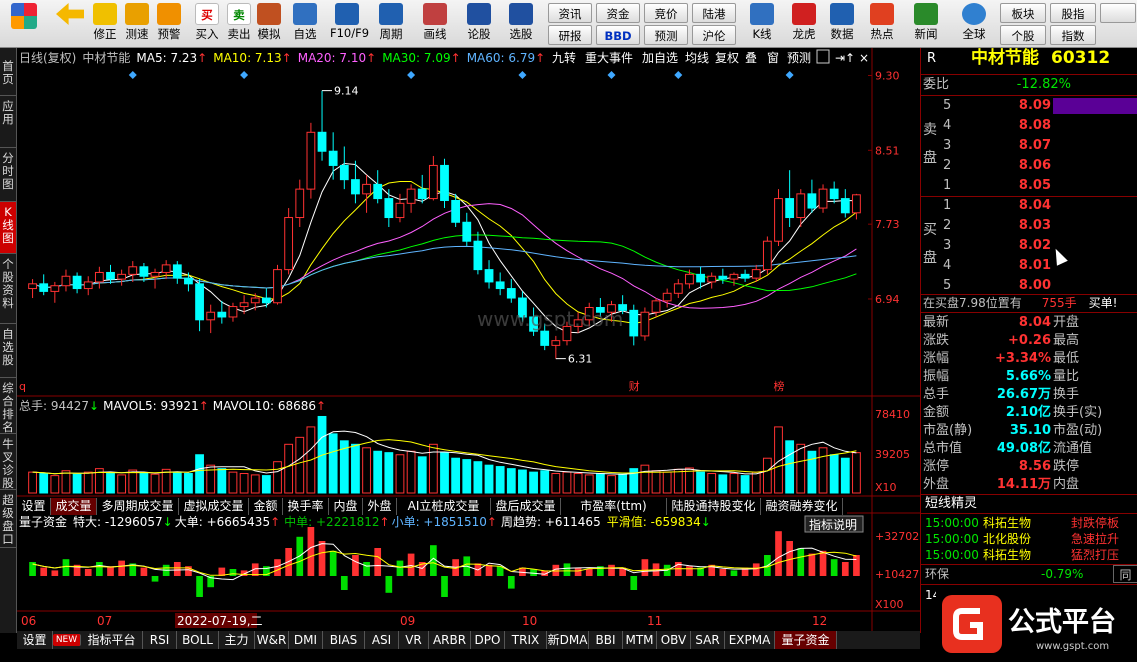 The width and height of the screenshot is (1137, 662). What do you see at coordinates (70, 24) in the screenshot?
I see `toolbar-back-arrow-icon` at bounding box center [70, 24].